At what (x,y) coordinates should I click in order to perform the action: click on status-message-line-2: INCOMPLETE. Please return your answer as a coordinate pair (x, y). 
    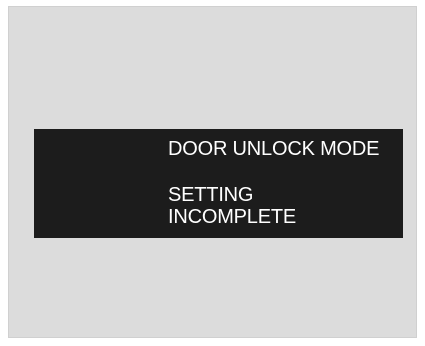
    Looking at the image, I should click on (232, 217).